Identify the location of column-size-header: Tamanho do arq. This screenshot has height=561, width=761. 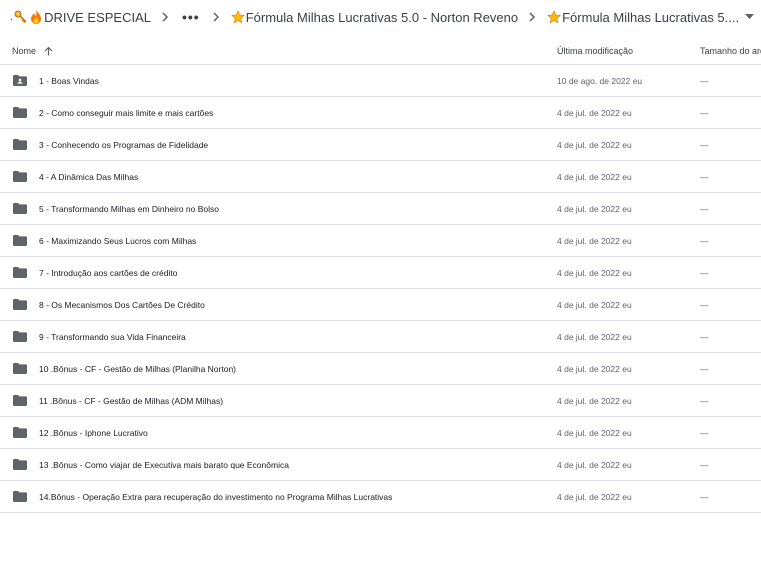
(730, 51).